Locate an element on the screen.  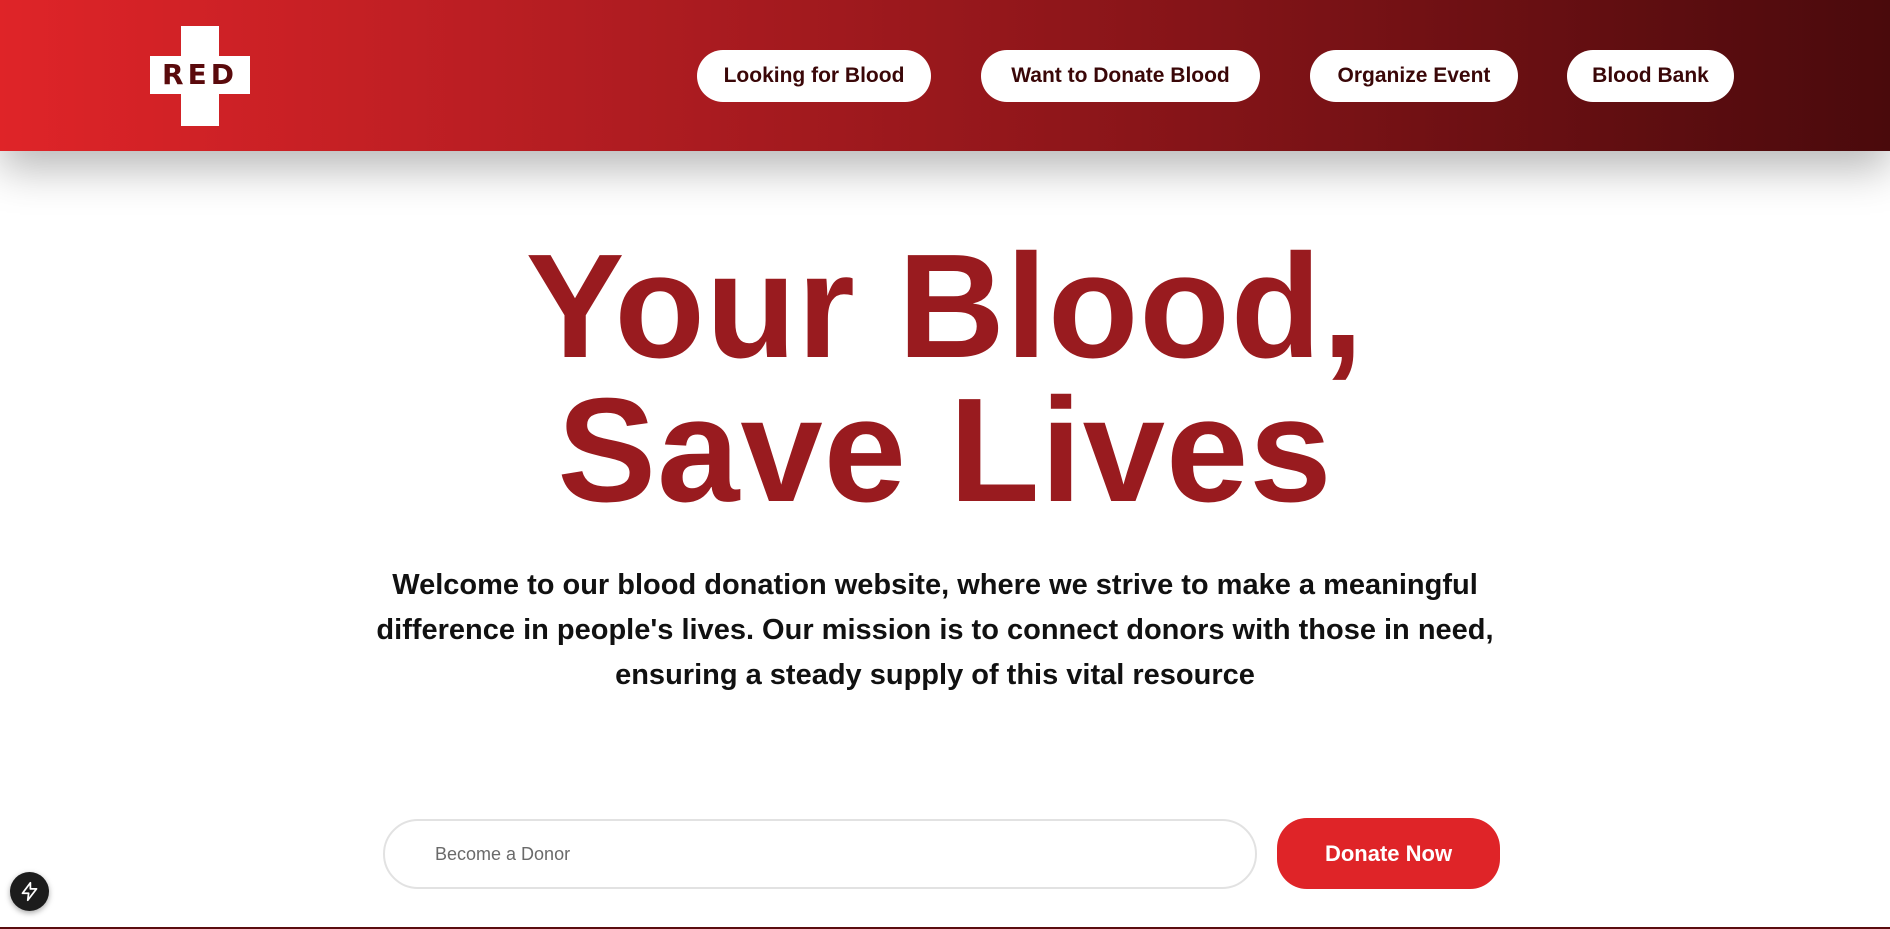
nav-organize-event: Organize Event is located at coordinates (1414, 76).